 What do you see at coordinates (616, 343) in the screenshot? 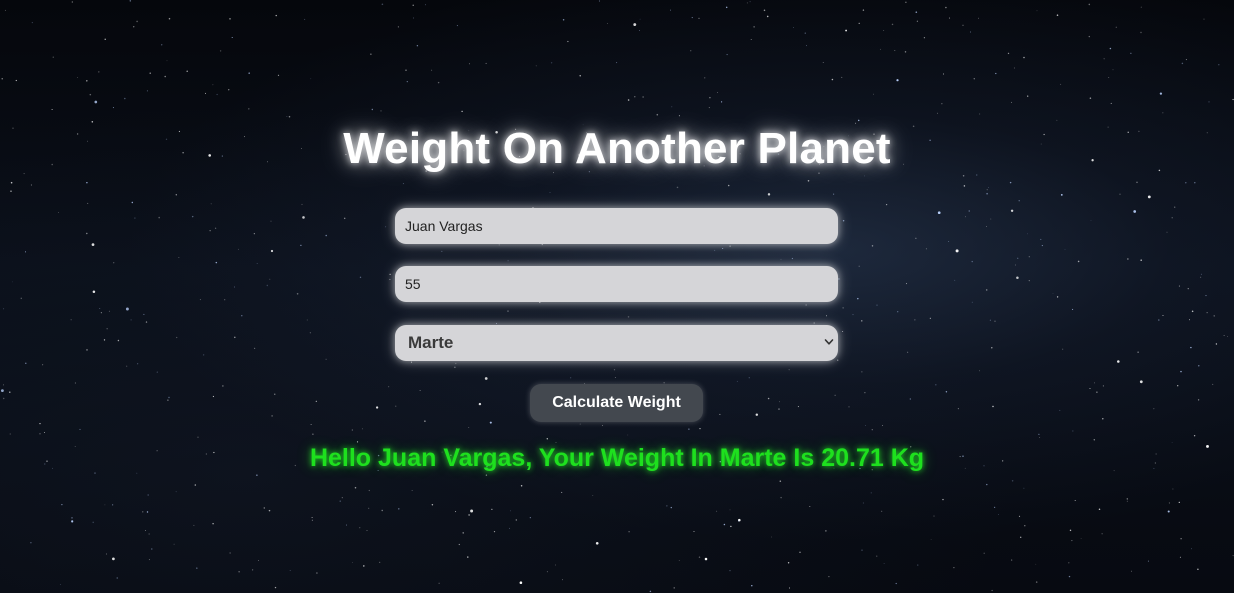
I see `planet-select: Marte` at bounding box center [616, 343].